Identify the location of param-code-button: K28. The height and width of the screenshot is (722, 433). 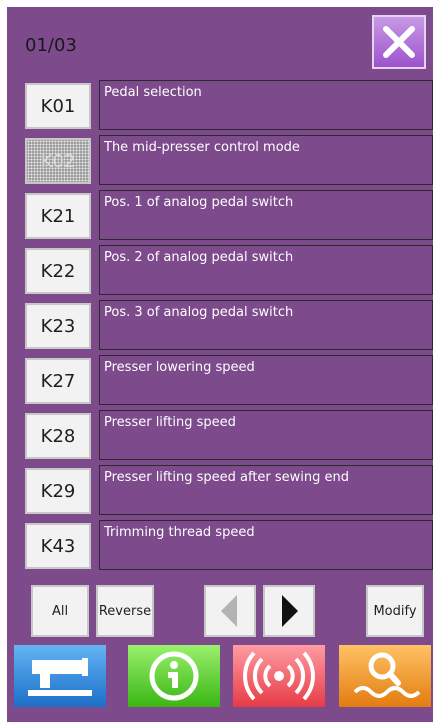
(58, 436).